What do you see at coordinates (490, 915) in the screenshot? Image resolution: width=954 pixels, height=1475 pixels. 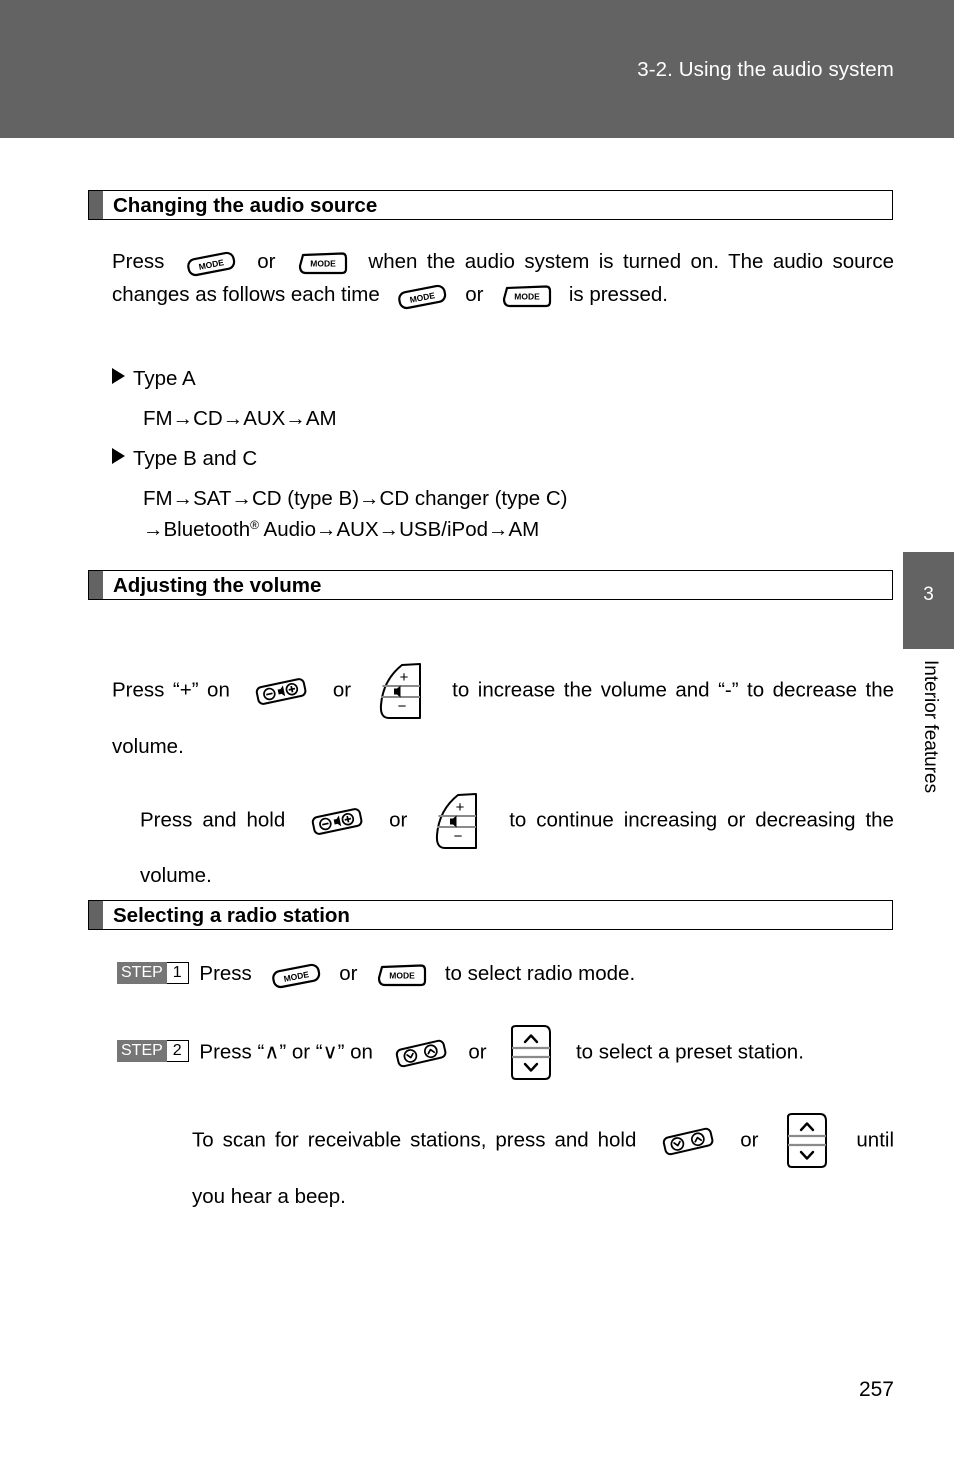 I see `section-heading-selecting-a-radio-station: Selecting a radio station` at bounding box center [490, 915].